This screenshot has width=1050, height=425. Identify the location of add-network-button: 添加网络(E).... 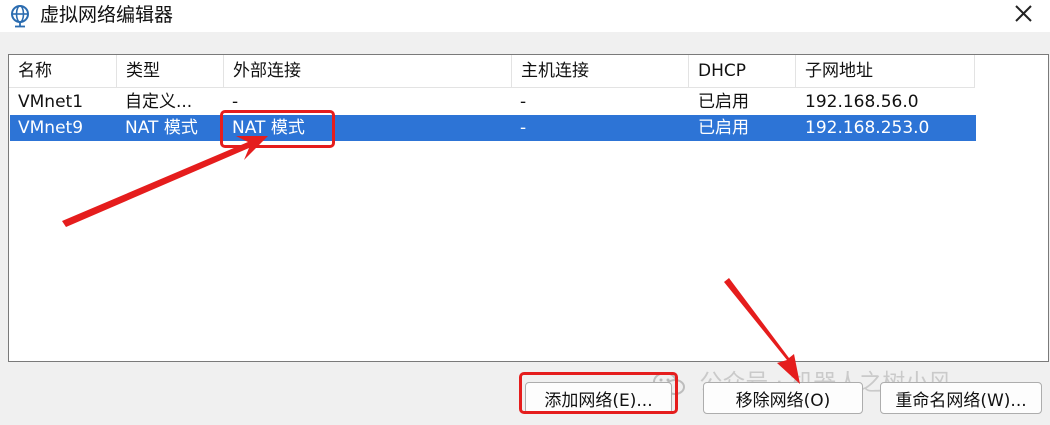
(598, 398).